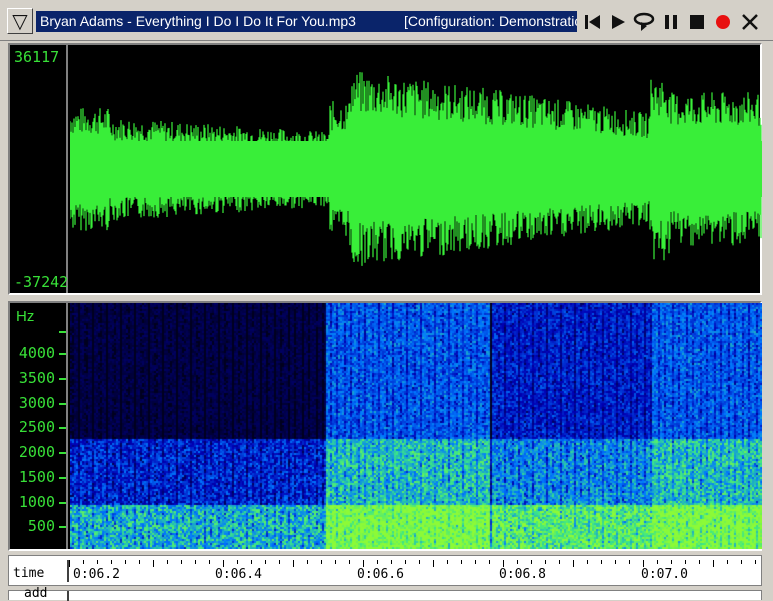 Image resolution: width=773 pixels, height=601 pixels. I want to click on frequency-tick-label: 4000, so click(36, 353).